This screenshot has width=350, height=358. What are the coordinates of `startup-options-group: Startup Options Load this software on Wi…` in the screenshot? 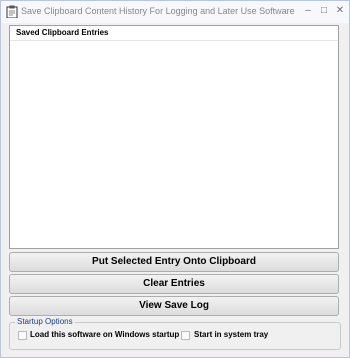 It's located at (175, 333).